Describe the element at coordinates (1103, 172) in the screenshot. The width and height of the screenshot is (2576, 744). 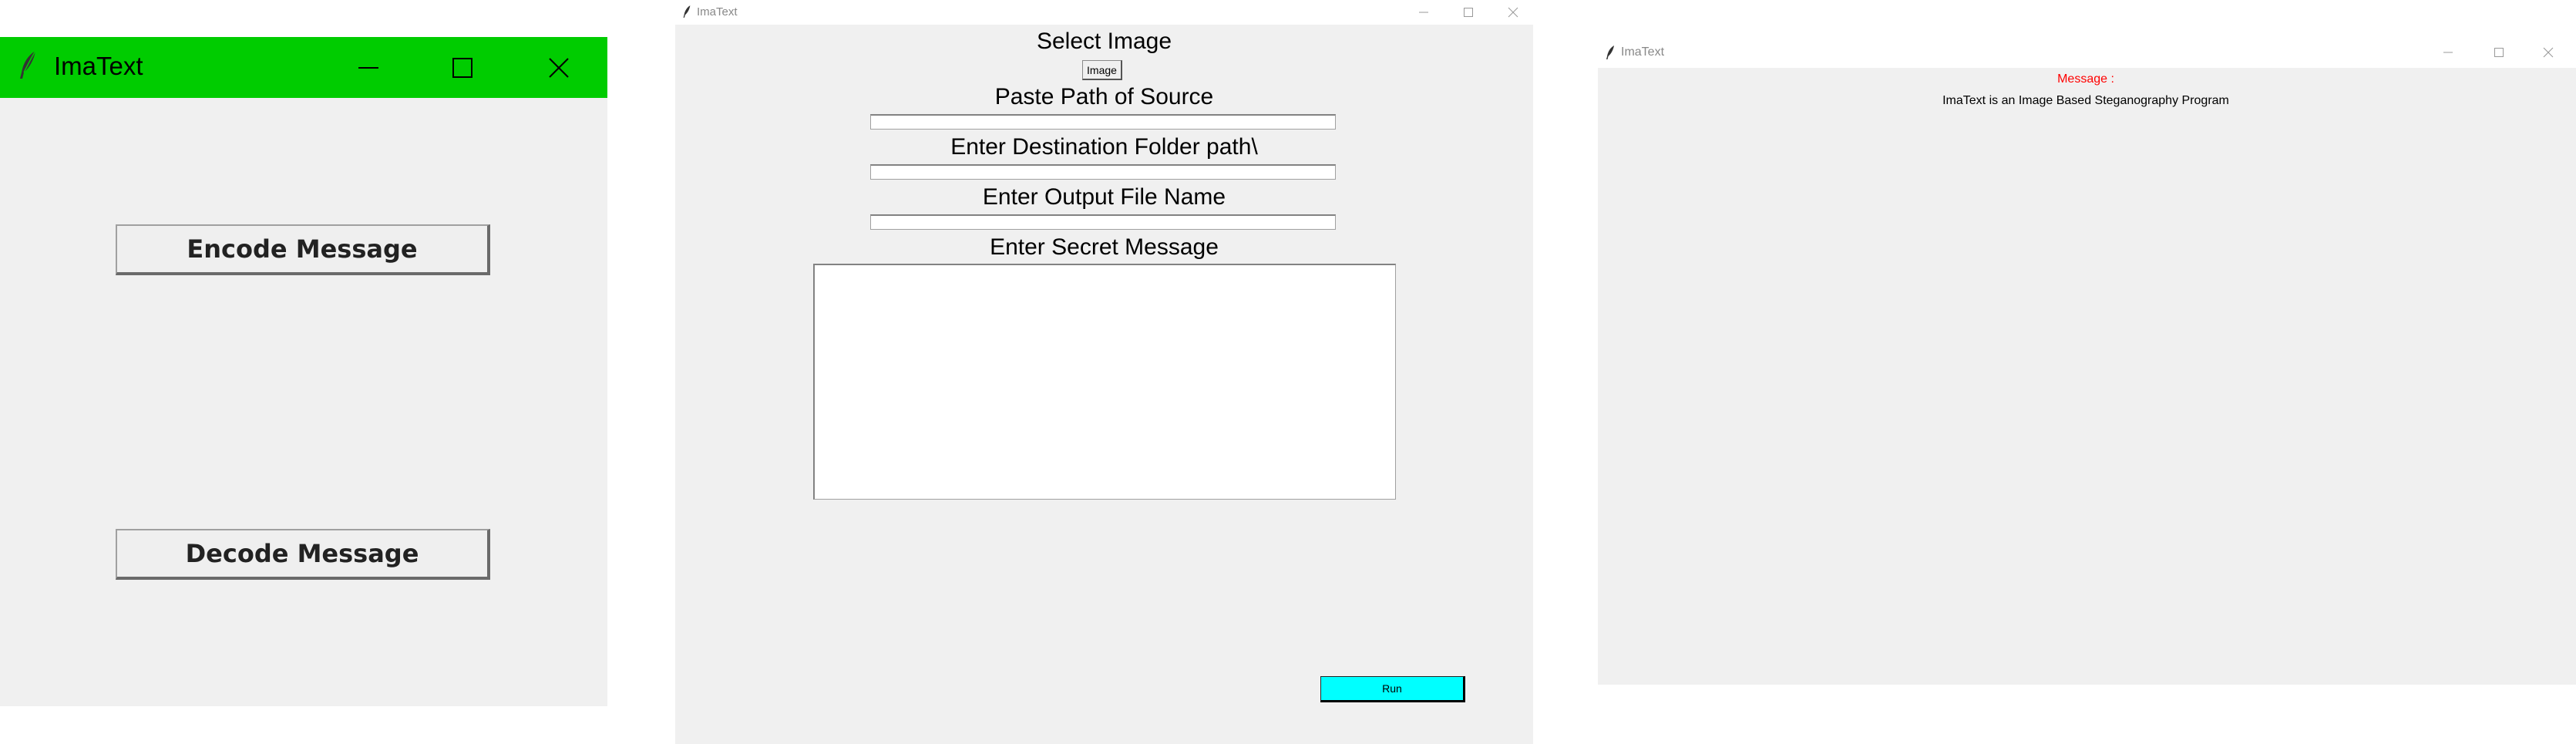
I see `destination-folder-input` at that location.